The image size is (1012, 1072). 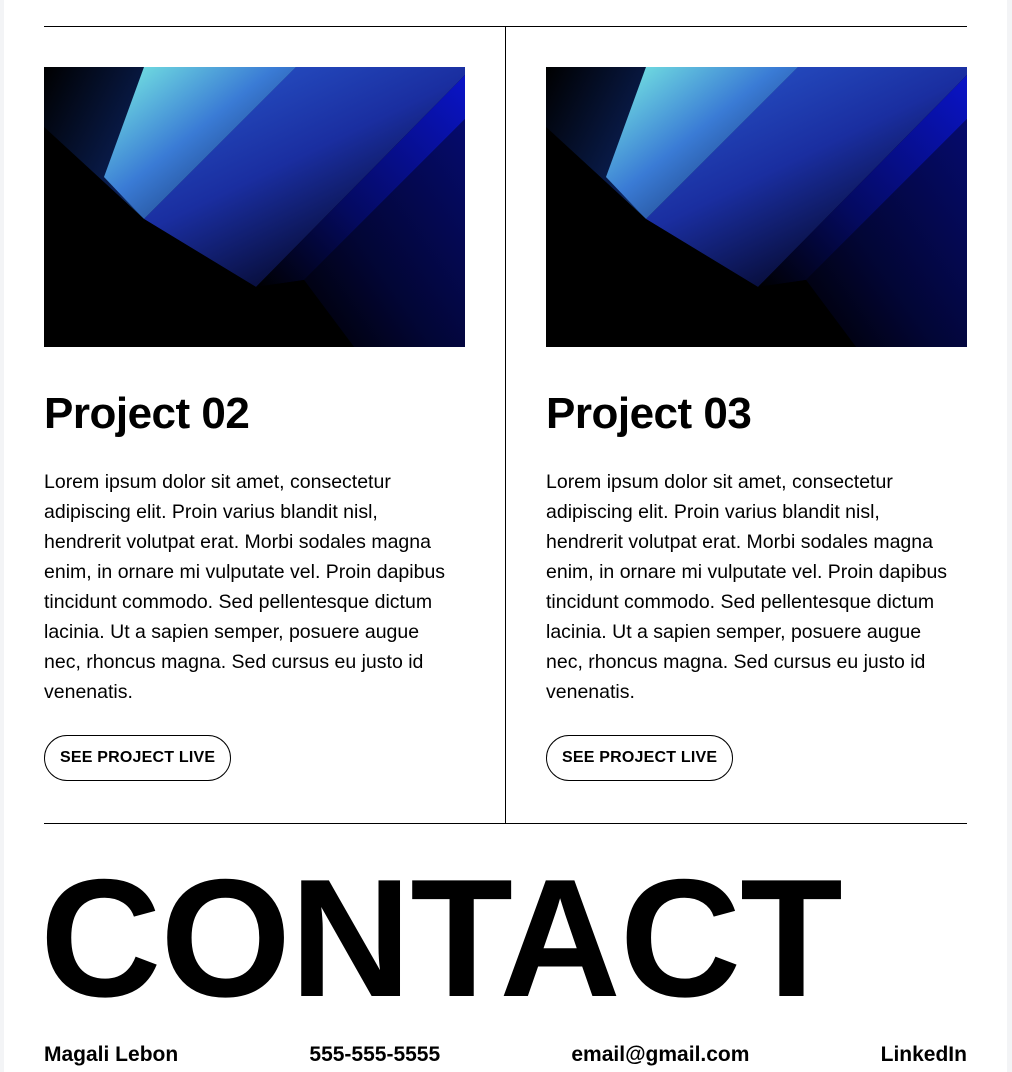 What do you see at coordinates (649, 413) in the screenshot?
I see `project-title: Project 03` at bounding box center [649, 413].